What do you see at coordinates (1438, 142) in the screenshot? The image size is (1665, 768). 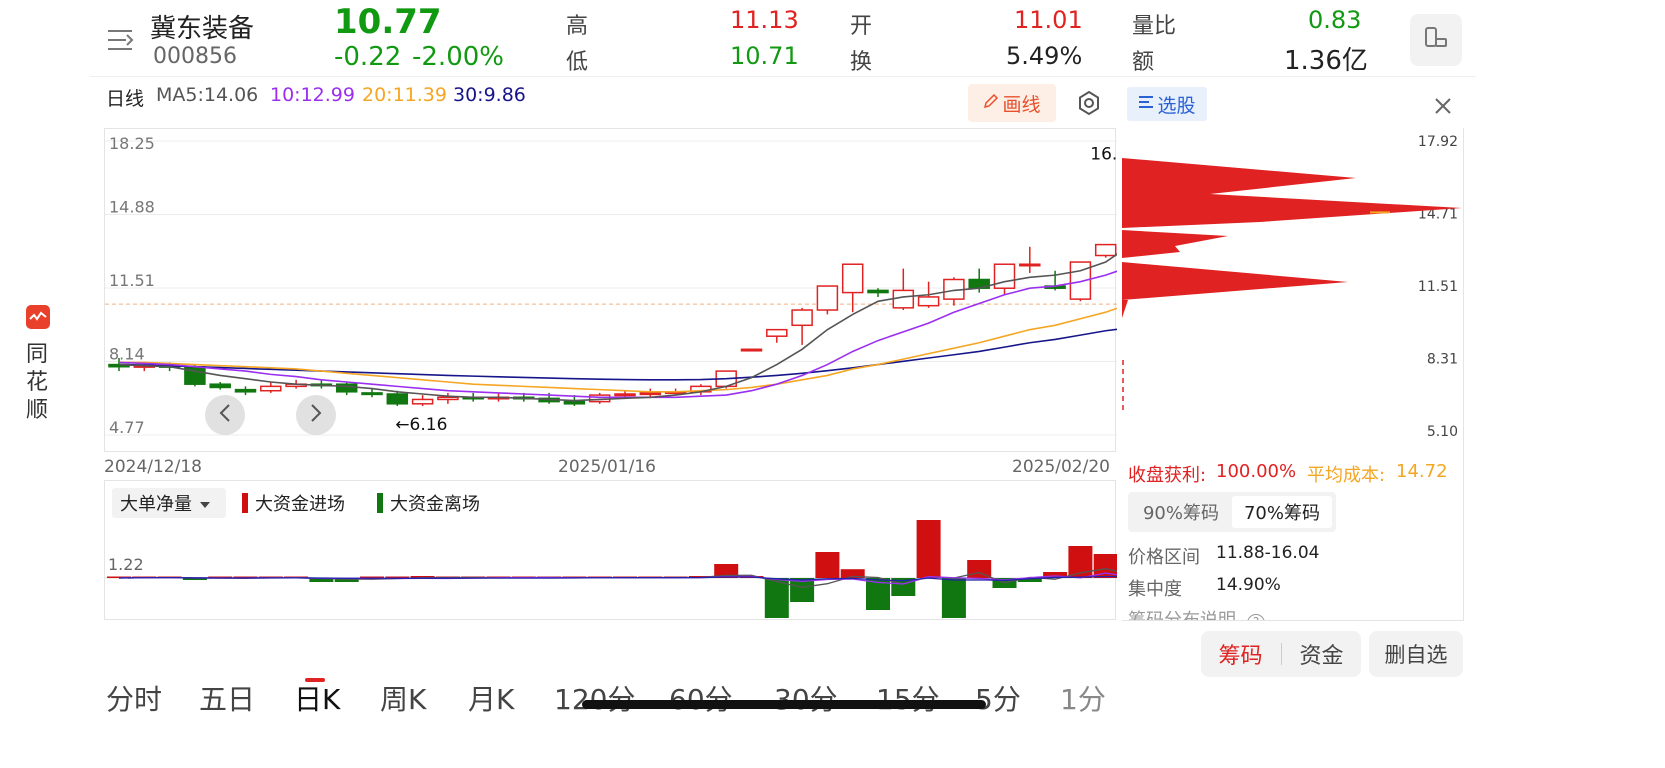 I see `chip-y-tick: 17.92` at bounding box center [1438, 142].